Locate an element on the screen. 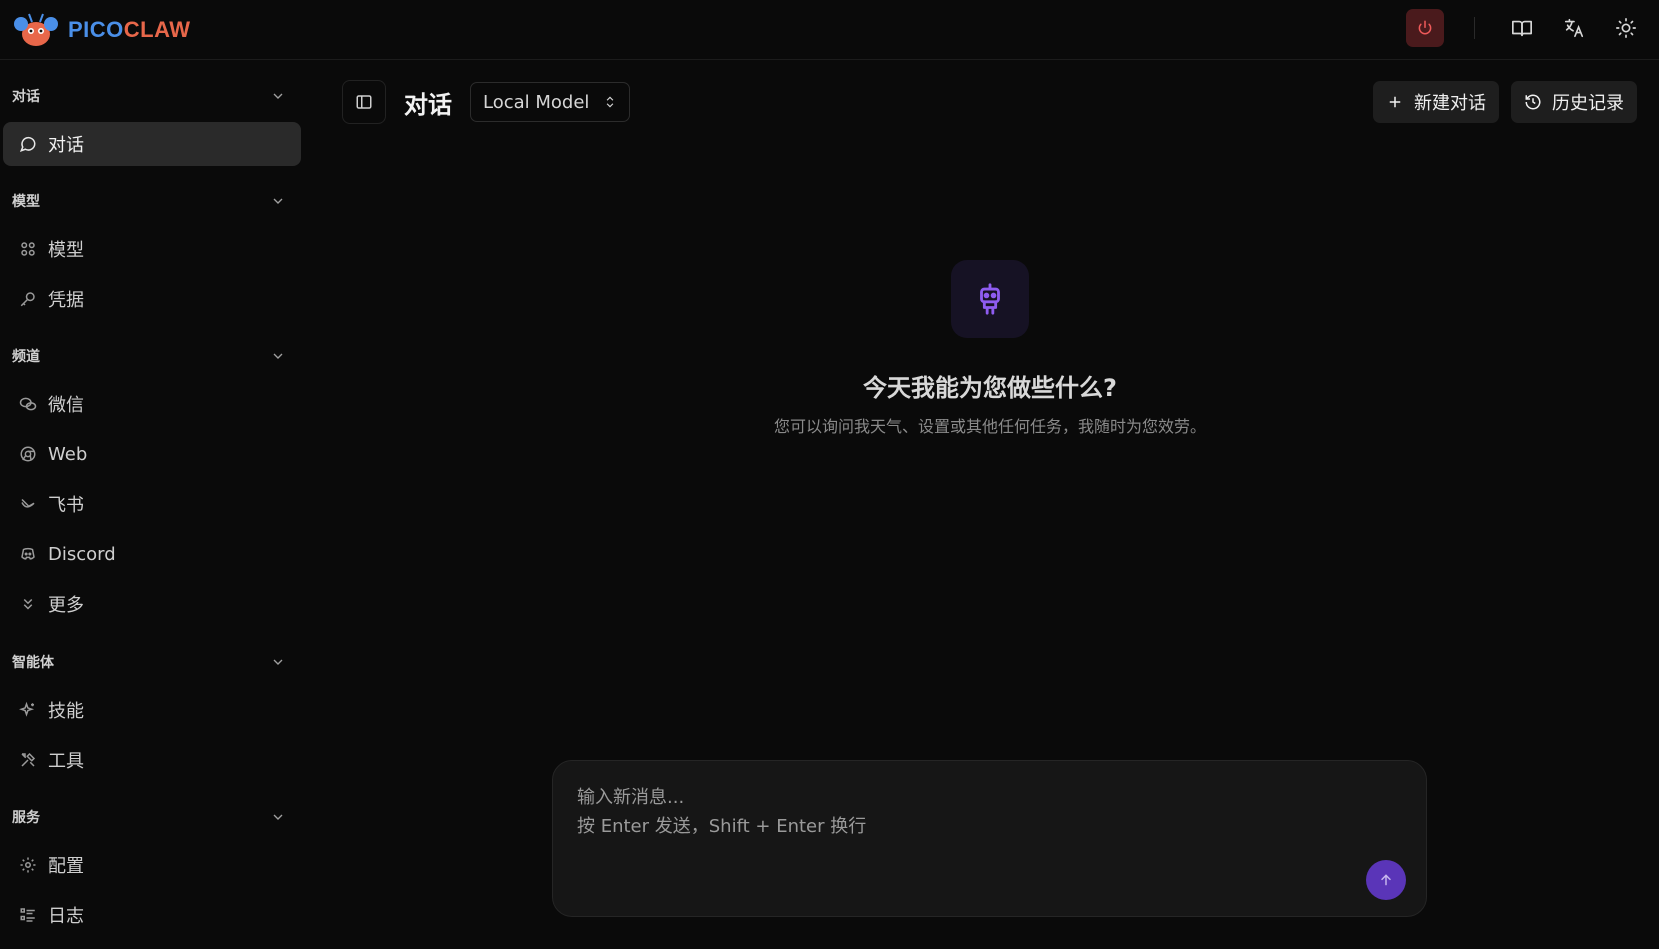 This screenshot has height=949, width=1659. robot-tile is located at coordinates (990, 299).